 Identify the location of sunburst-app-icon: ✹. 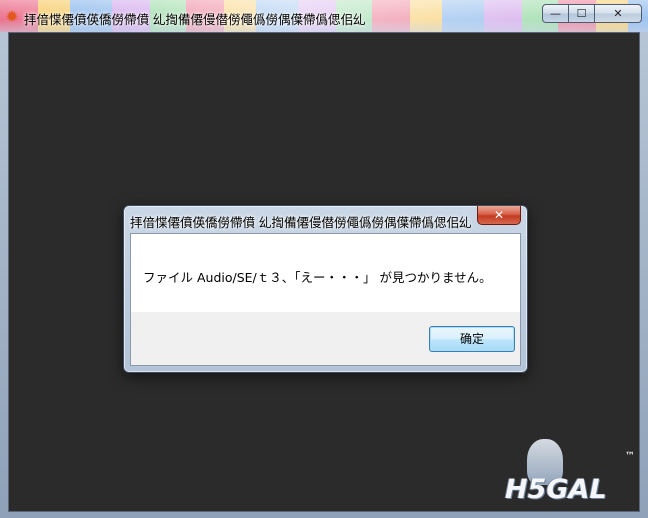
(12, 17).